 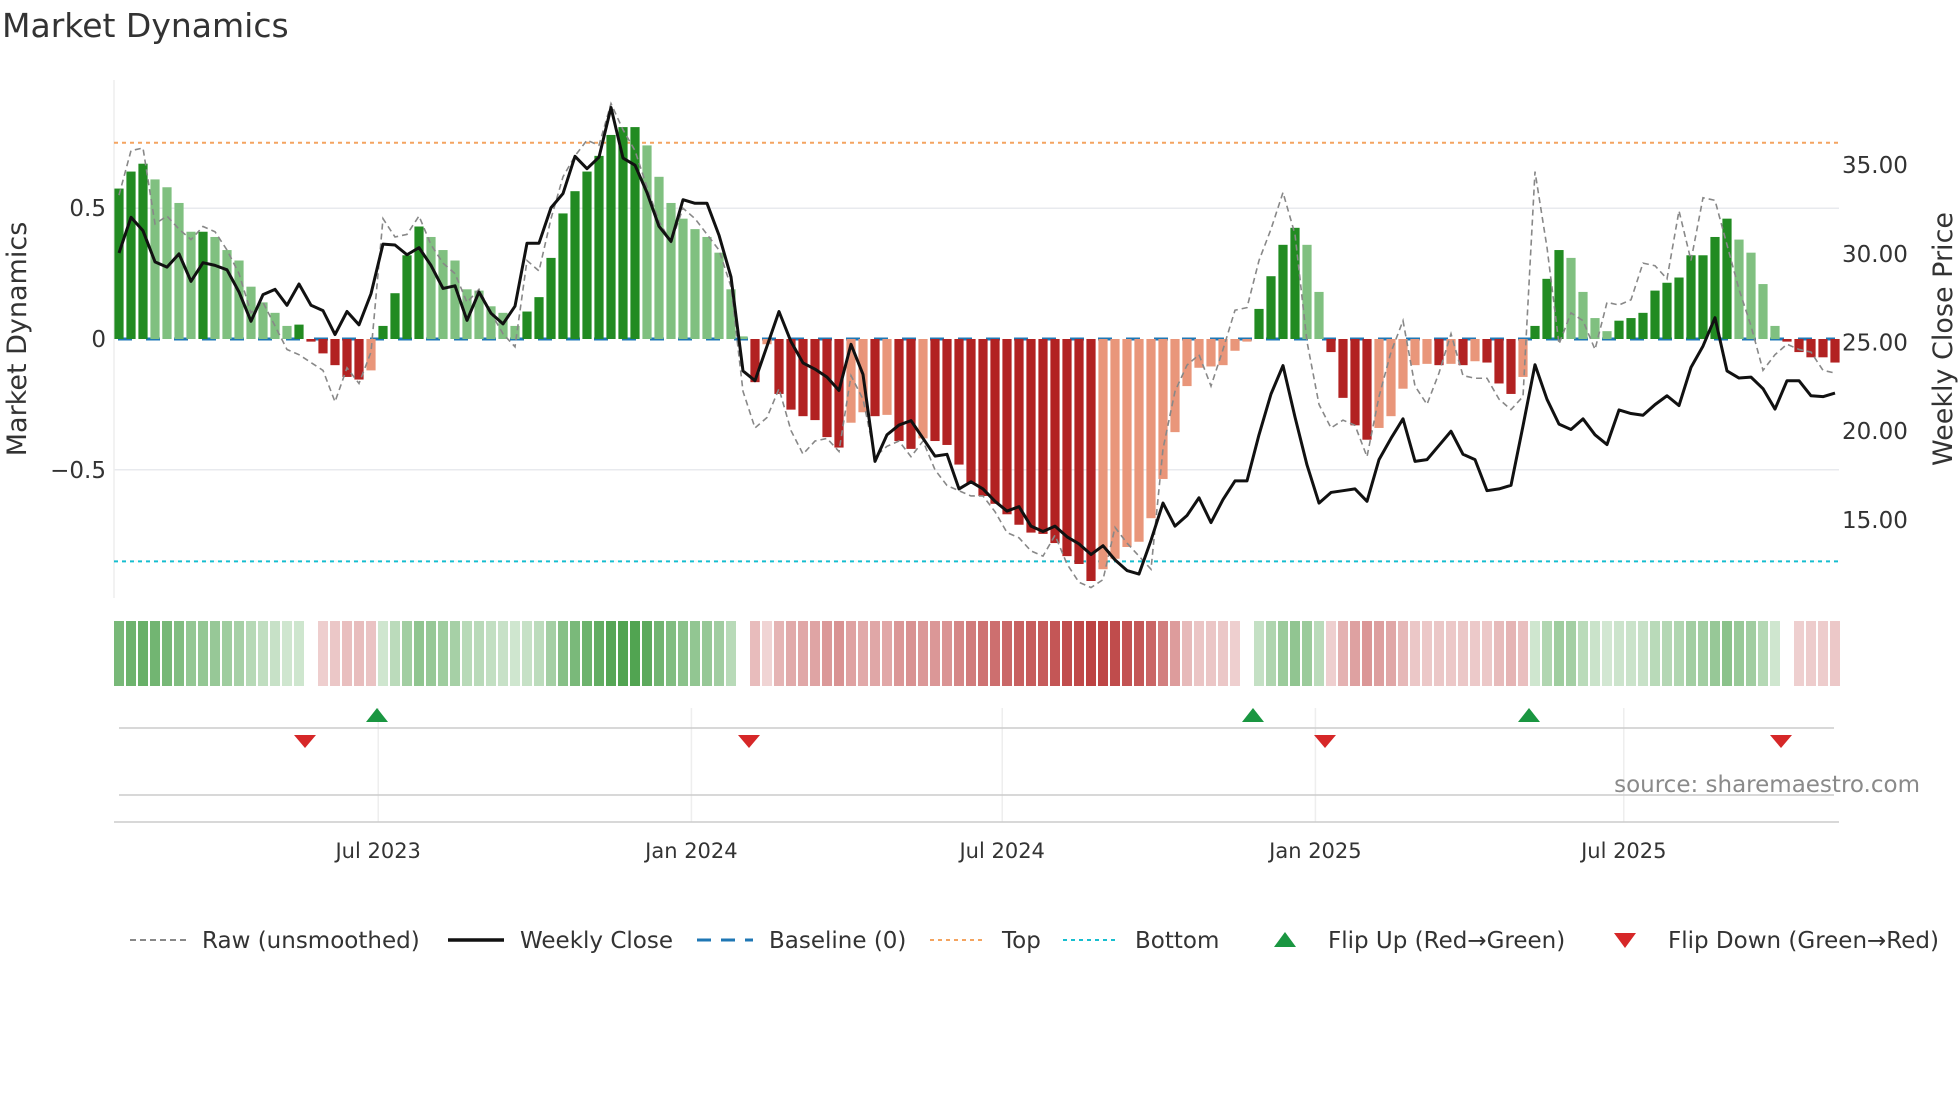 What do you see at coordinates (1767, 785) in the screenshot?
I see `source-credit: source: sharemaestro.com` at bounding box center [1767, 785].